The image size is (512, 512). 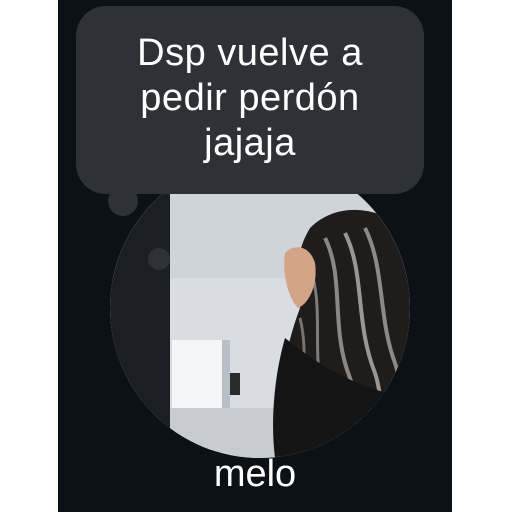 I want to click on bubble-tail-small, so click(x=159, y=259).